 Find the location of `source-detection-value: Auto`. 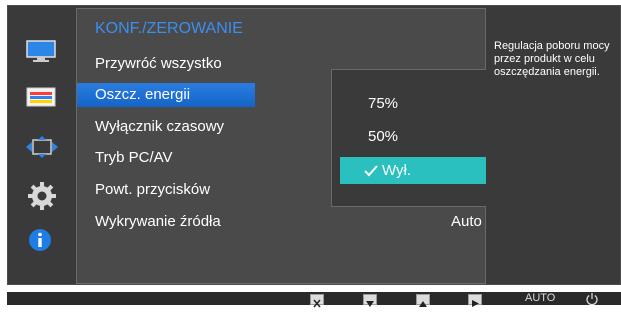

source-detection-value: Auto is located at coordinates (466, 221).